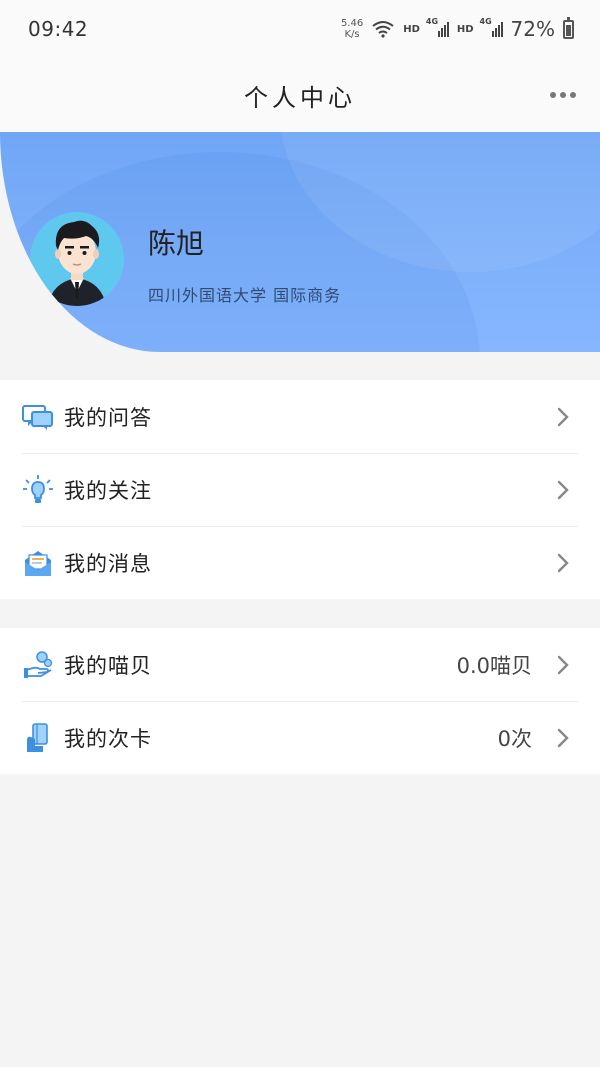 This screenshot has width=600, height=1067. I want to click on menu-item-label: 我的消息, so click(108, 563).